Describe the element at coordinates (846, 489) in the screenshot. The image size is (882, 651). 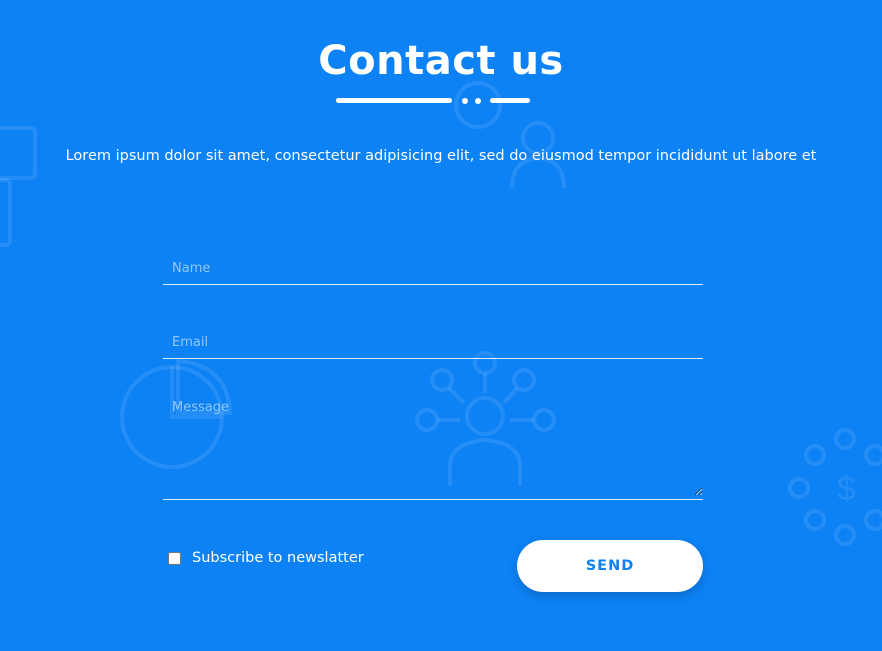
I see `dollar-sign-glyph: $` at that location.